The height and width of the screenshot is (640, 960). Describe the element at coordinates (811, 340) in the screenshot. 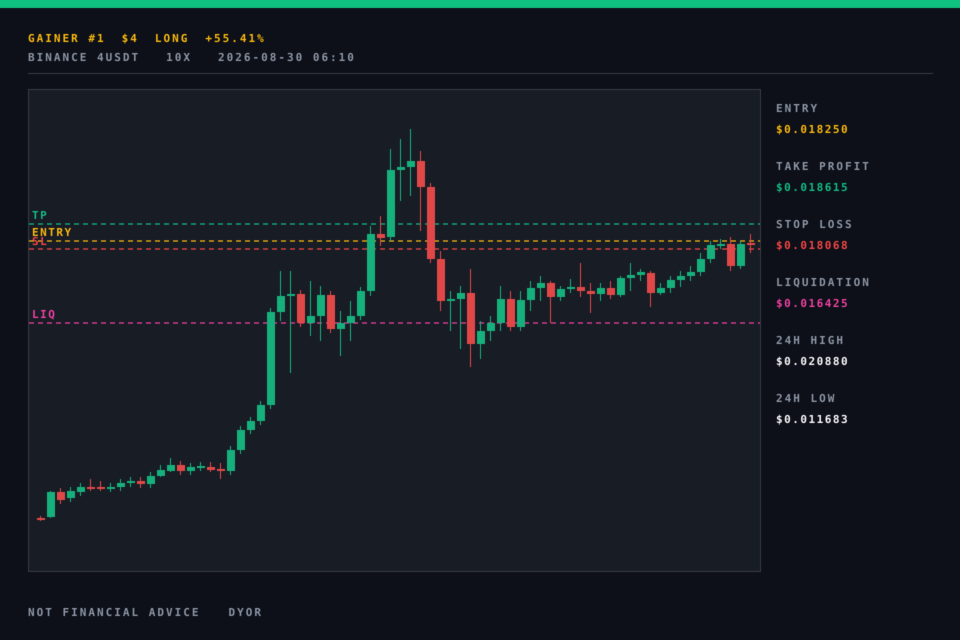

I see `stat-label: 24H HIGH` at that location.